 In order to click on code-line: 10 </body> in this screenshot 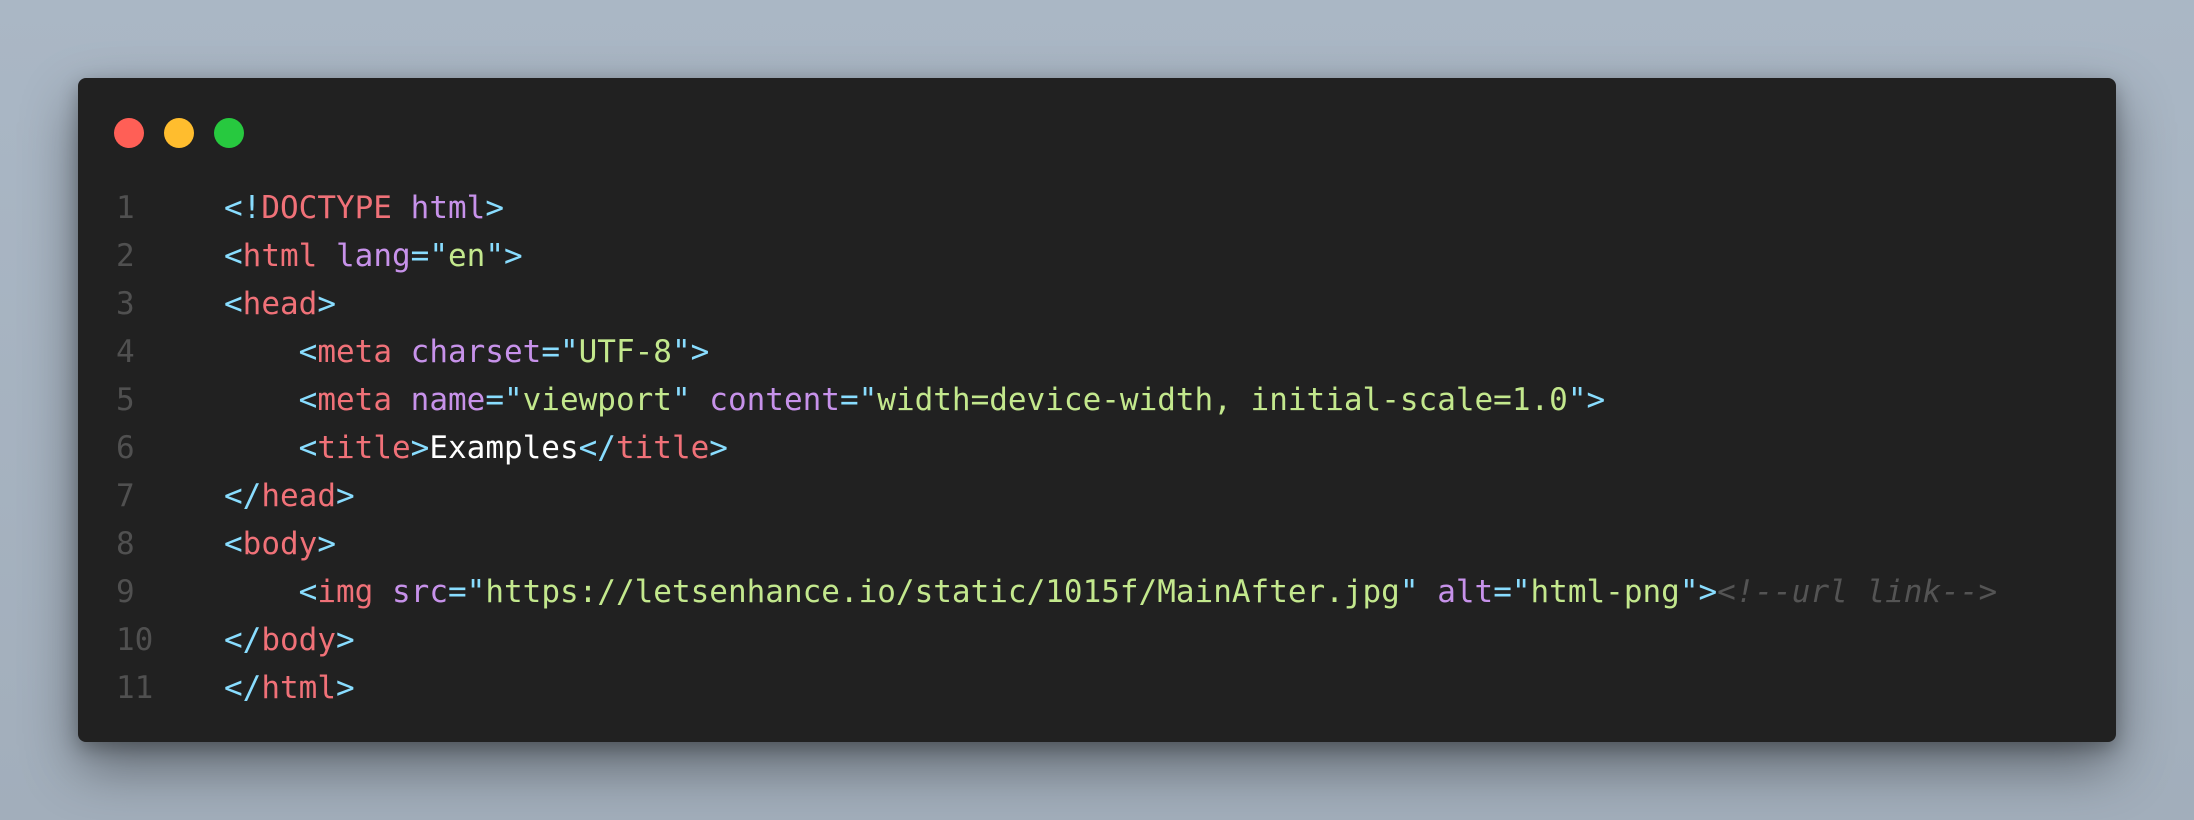, I will do `click(1097, 640)`.